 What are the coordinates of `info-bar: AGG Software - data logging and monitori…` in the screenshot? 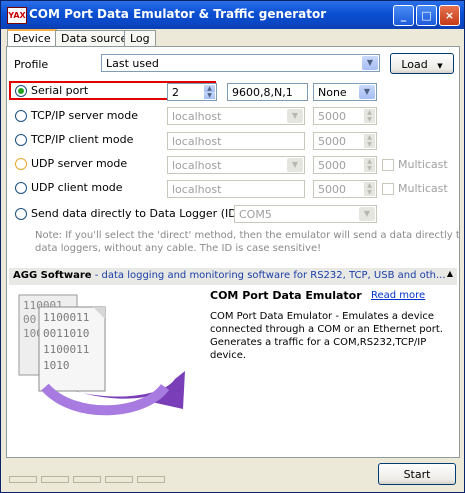 It's located at (233, 276).